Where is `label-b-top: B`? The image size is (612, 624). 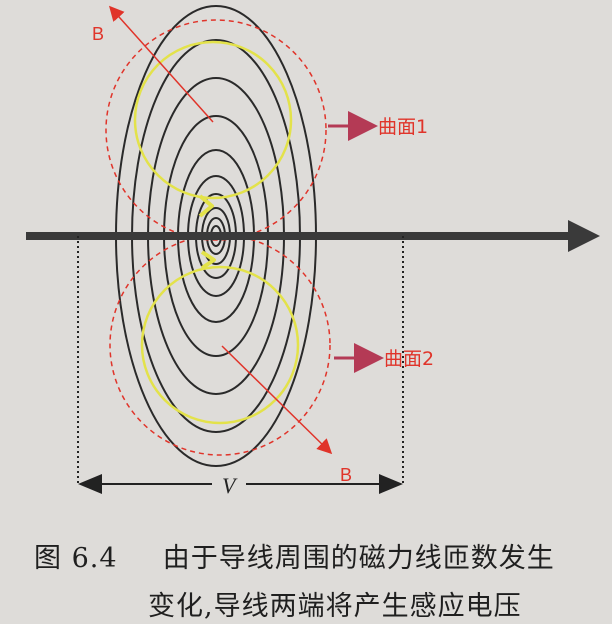
label-b-top: B is located at coordinates (98, 34).